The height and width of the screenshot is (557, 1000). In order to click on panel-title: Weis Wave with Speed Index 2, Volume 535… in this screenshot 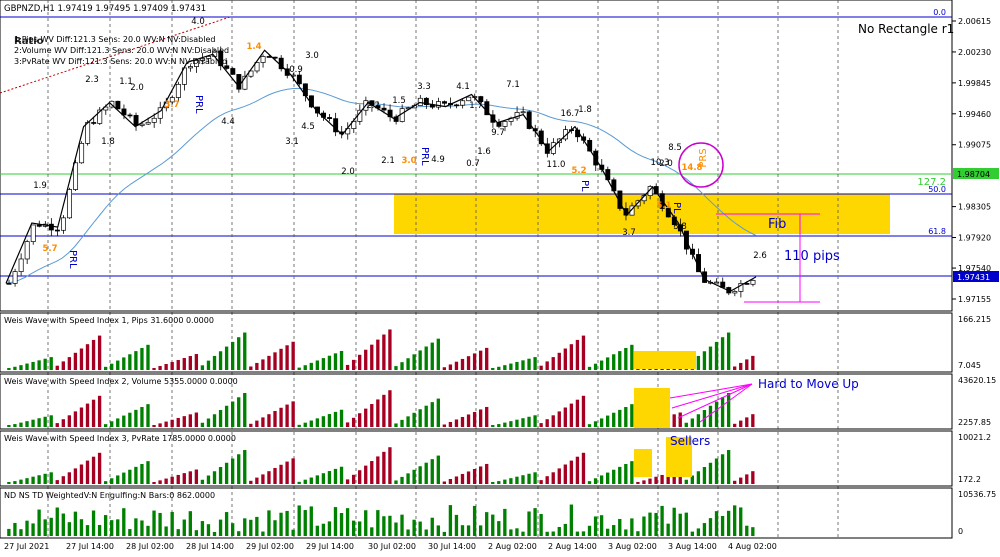, I will do `click(121, 381)`.